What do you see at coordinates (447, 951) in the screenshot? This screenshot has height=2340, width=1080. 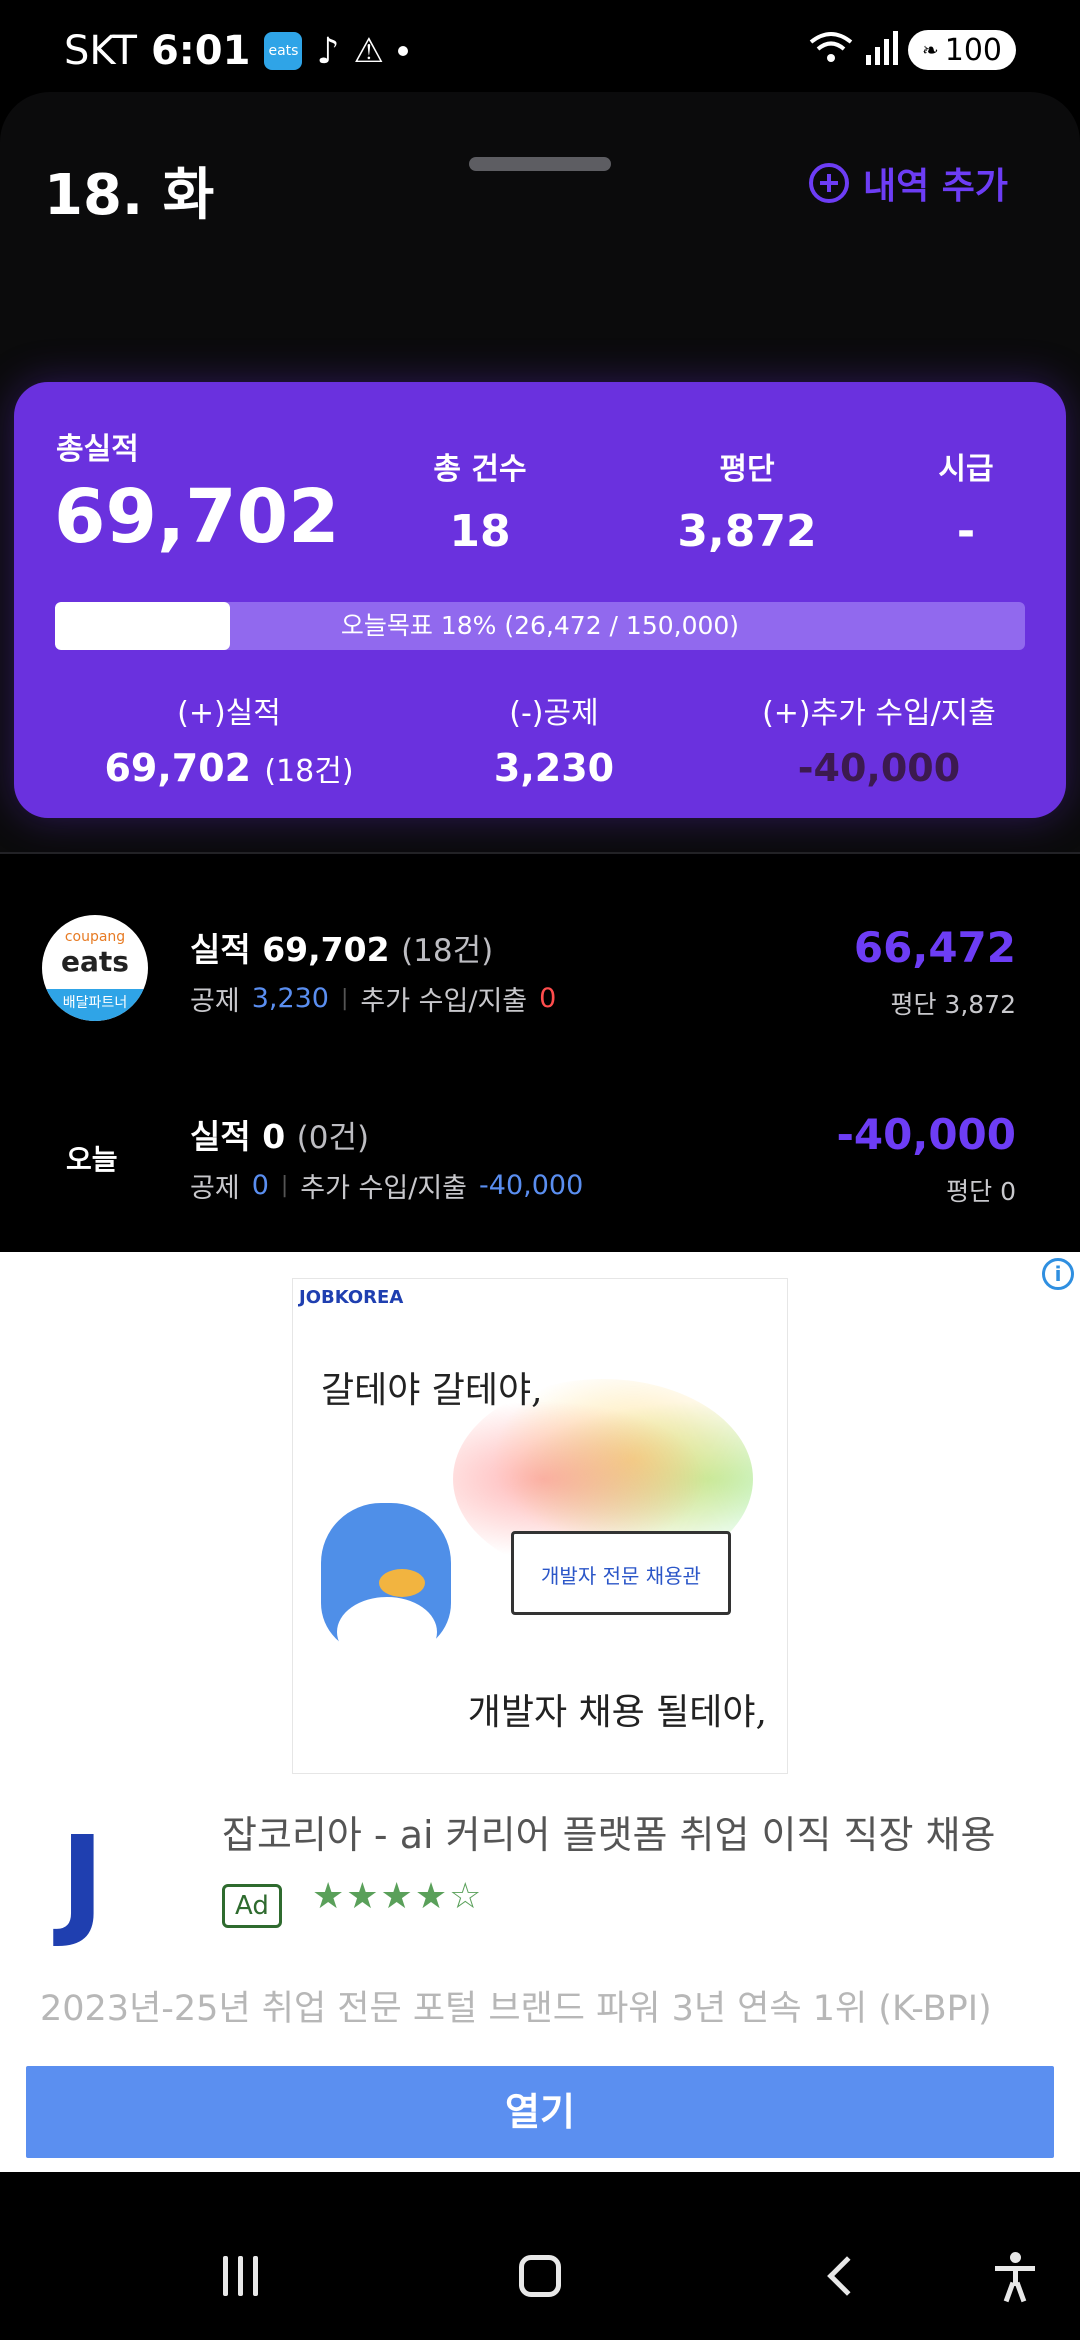 I see `row-title-count: (18건)` at bounding box center [447, 951].